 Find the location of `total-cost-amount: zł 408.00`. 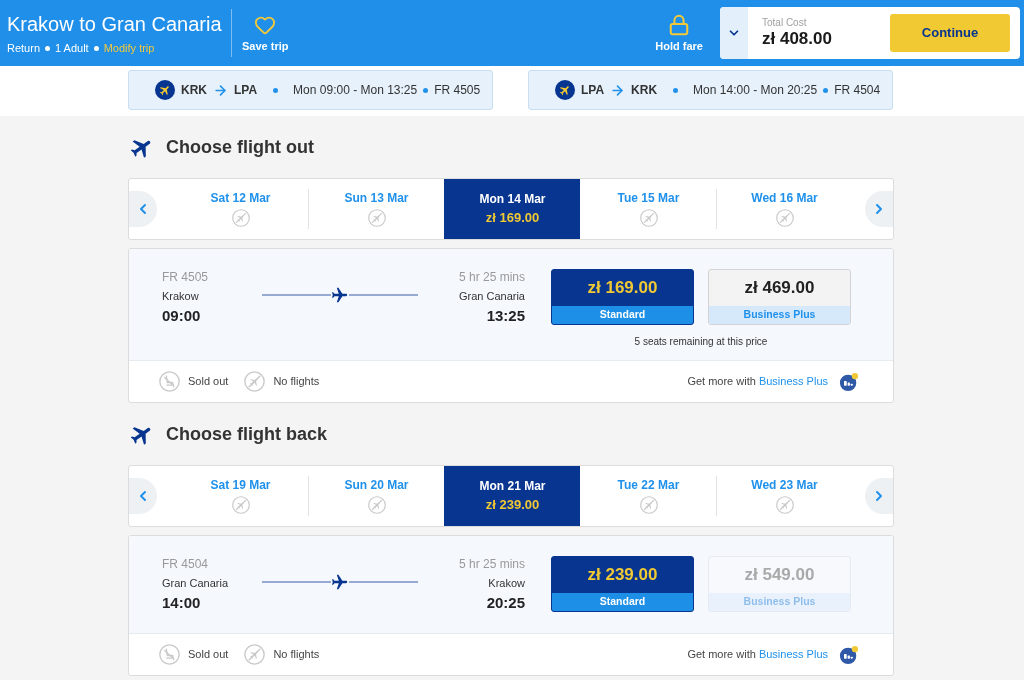

total-cost-amount: zł 408.00 is located at coordinates (797, 39).